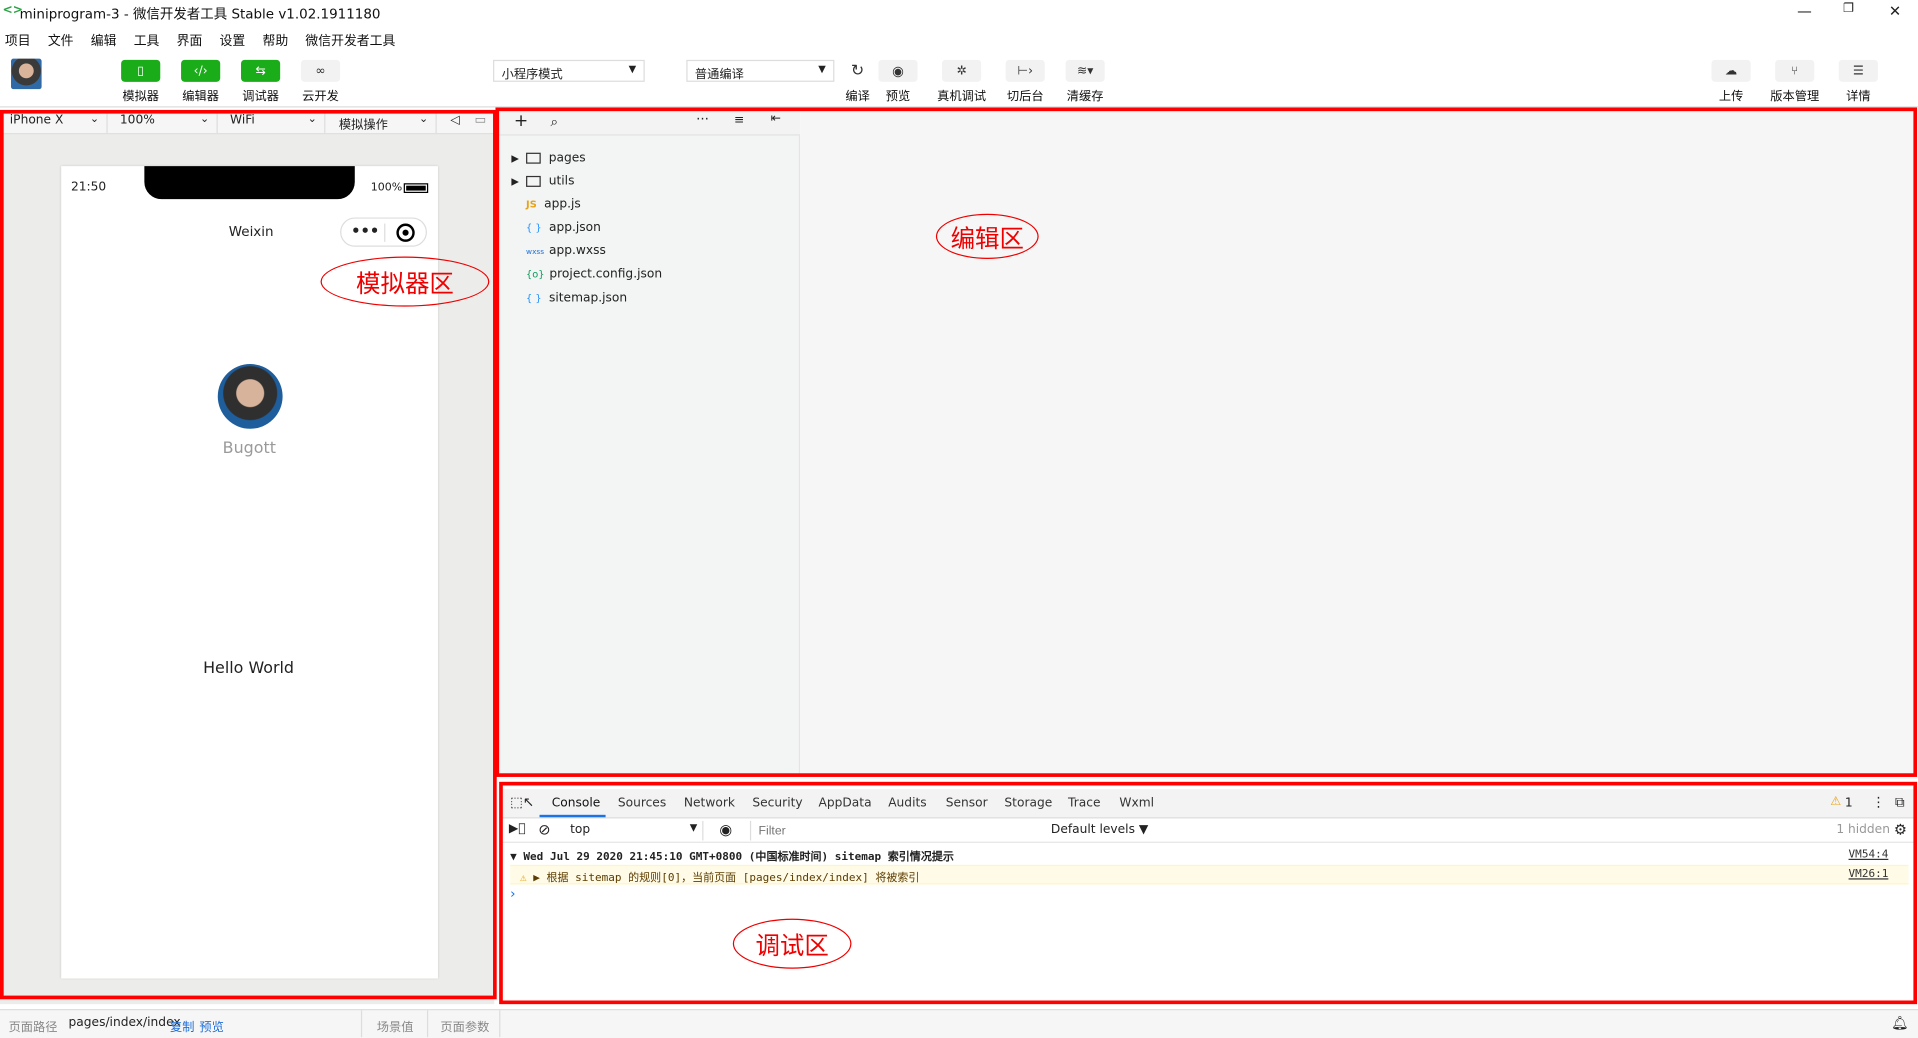 The width and height of the screenshot is (1918, 1038). I want to click on editor-annotation: 编辑区, so click(987, 236).